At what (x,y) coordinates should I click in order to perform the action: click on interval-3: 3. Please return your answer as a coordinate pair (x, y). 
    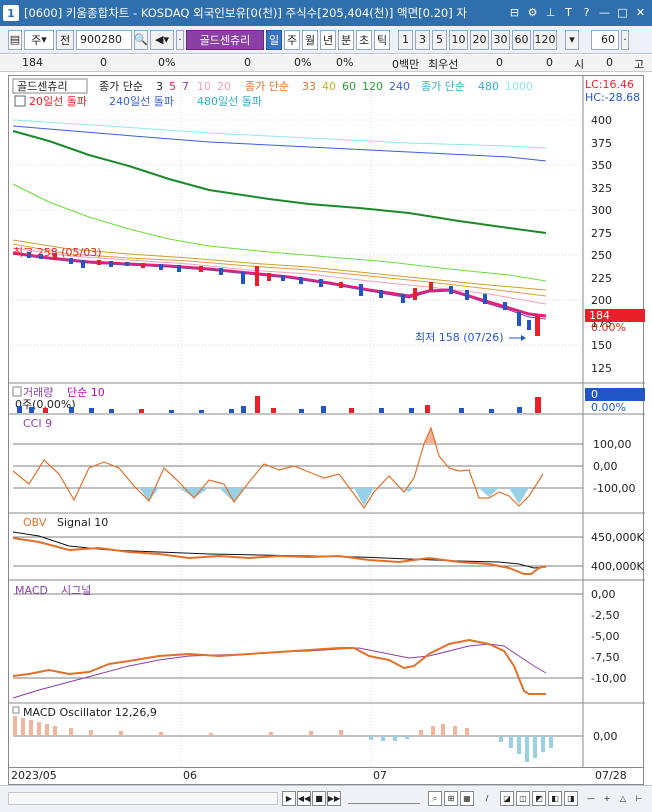
    Looking at the image, I should click on (422, 39).